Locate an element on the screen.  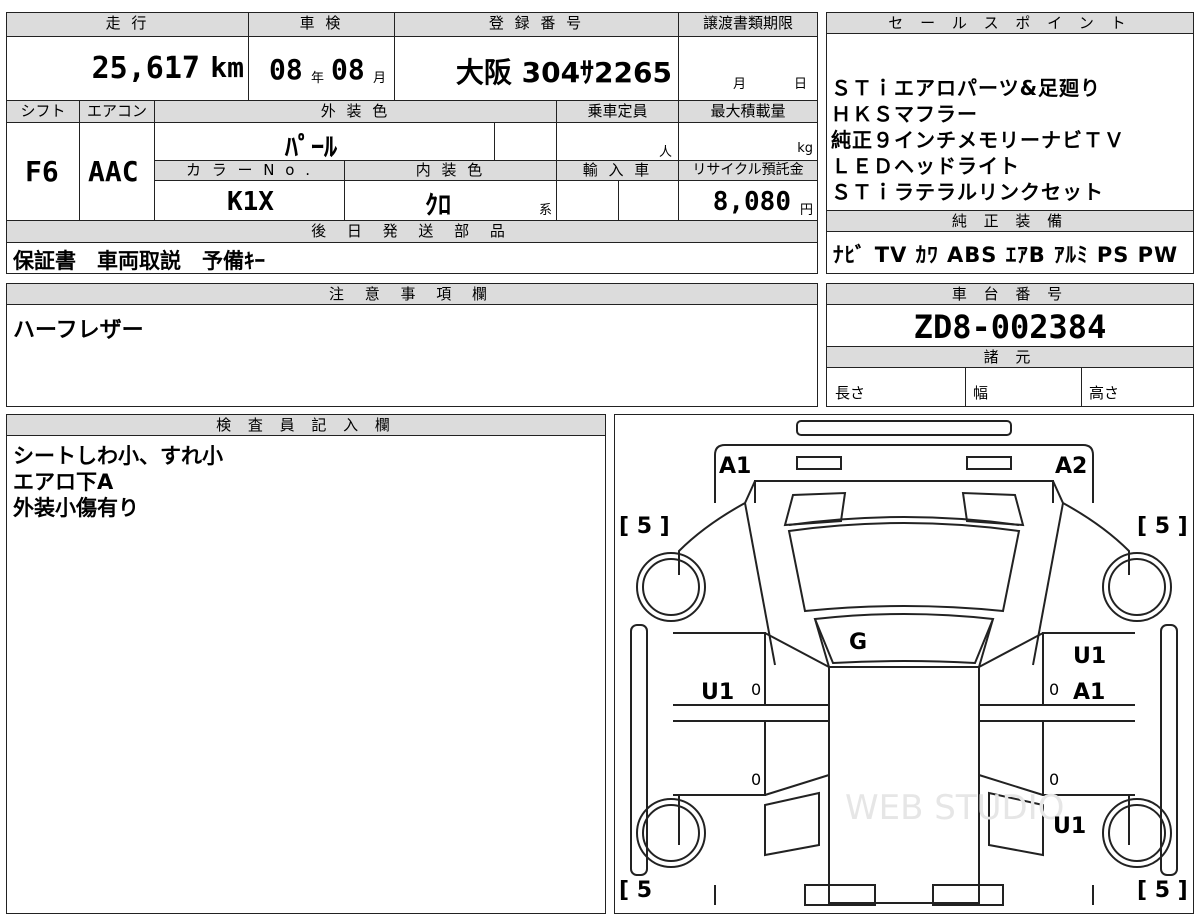
equipment-box: 純 正 装 備 ﾅﾋﾞ TV ｶﾜ ABS ｴｱB ｱﾙﾐ PS PW is located at coordinates (1010, 242).